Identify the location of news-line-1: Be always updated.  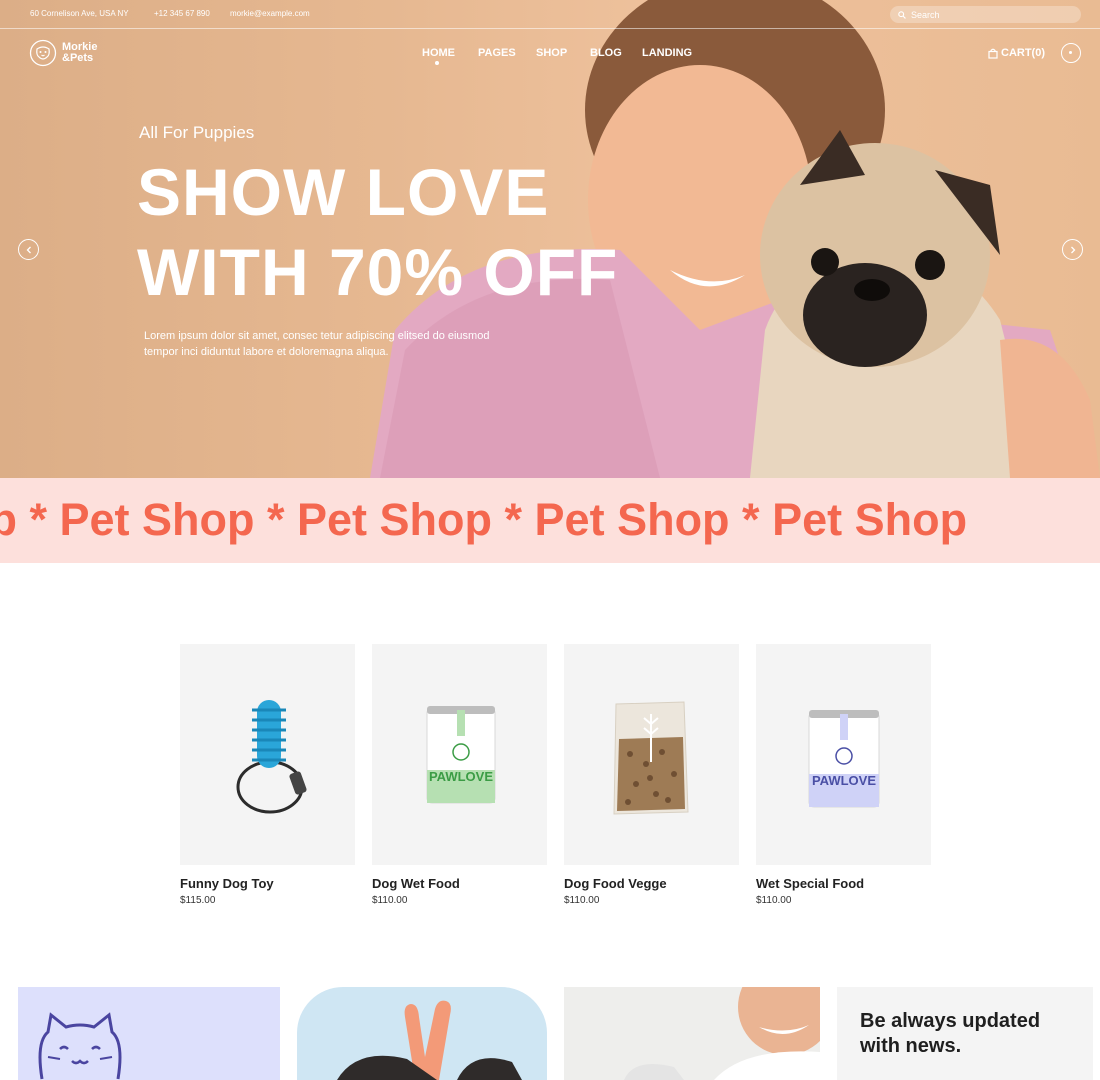
(950, 1021).